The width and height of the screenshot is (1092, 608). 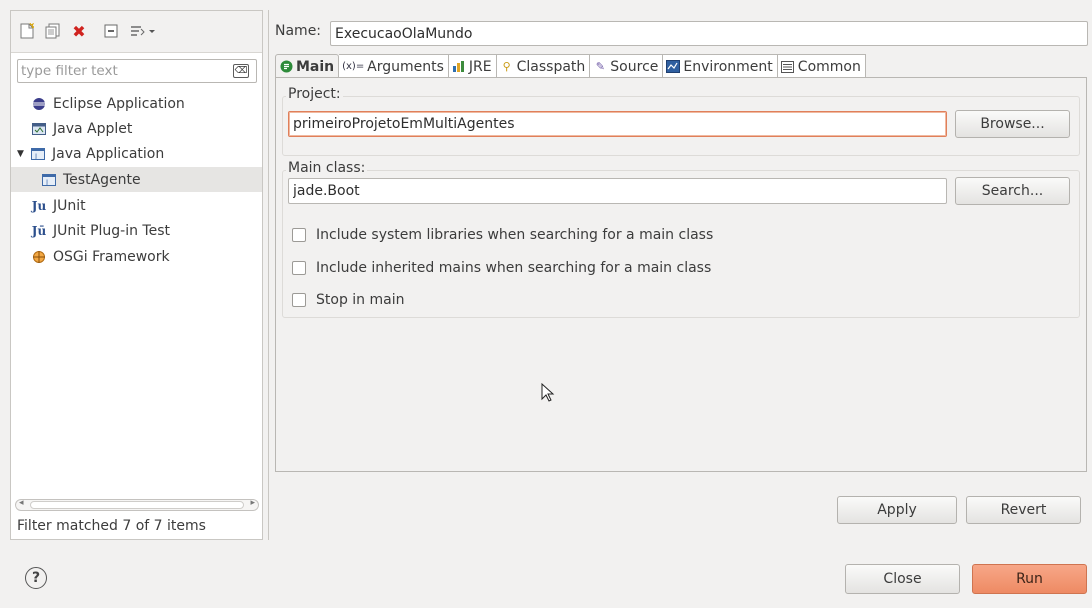 I want to click on tab-label: Environment, so click(x=728, y=66).